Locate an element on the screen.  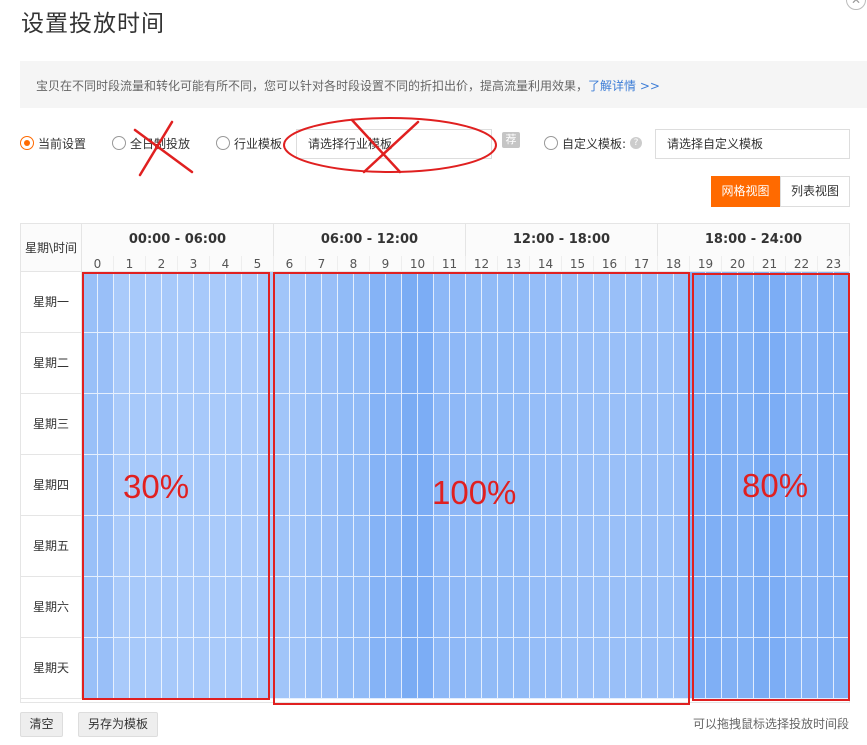
hour-header: 5 is located at coordinates (258, 264).